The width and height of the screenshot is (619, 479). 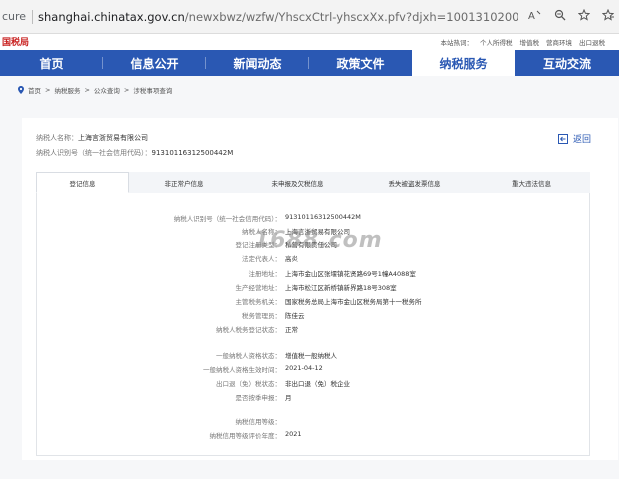 I want to click on zoom-icon, so click(x=560, y=16).